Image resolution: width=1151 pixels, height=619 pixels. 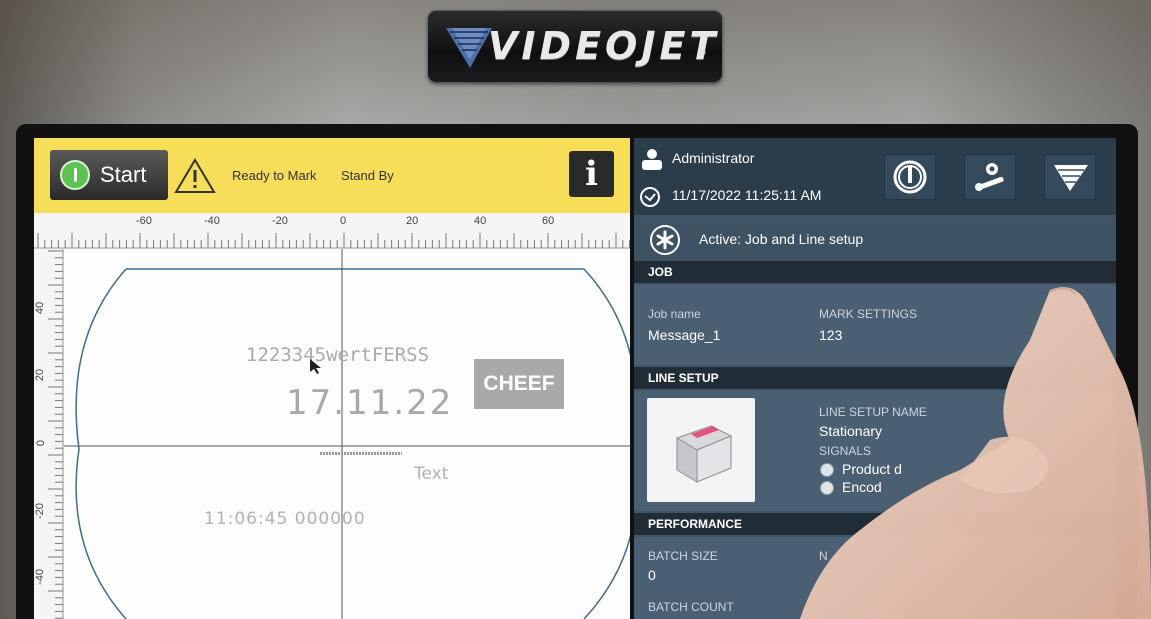 I want to click on line-setup-name-label: LINE SETUP NAME, so click(x=873, y=412).